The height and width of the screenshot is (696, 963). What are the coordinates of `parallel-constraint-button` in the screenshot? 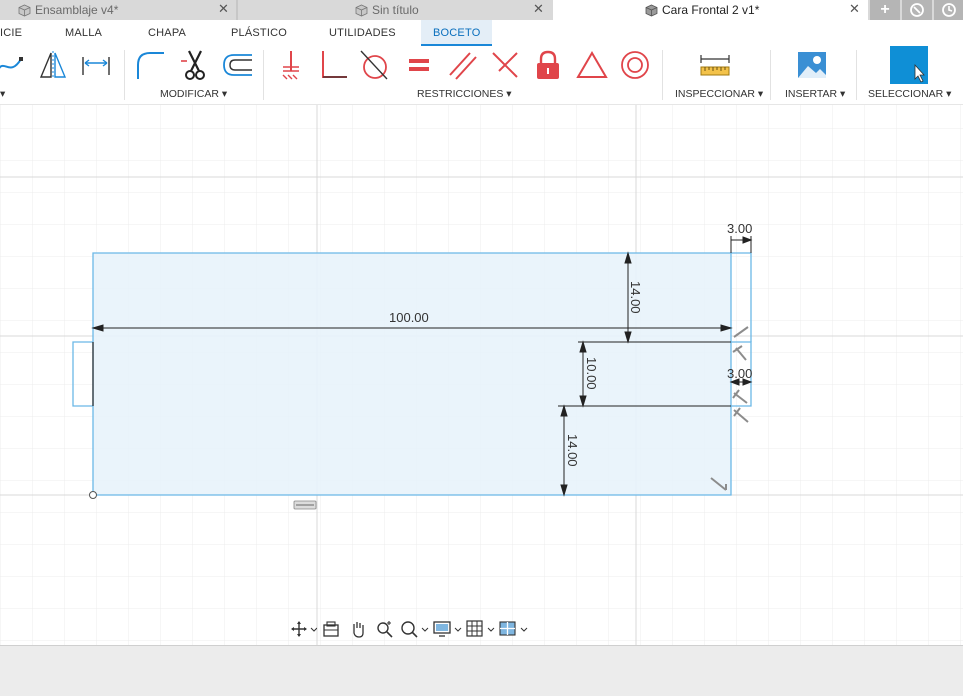 It's located at (462, 65).